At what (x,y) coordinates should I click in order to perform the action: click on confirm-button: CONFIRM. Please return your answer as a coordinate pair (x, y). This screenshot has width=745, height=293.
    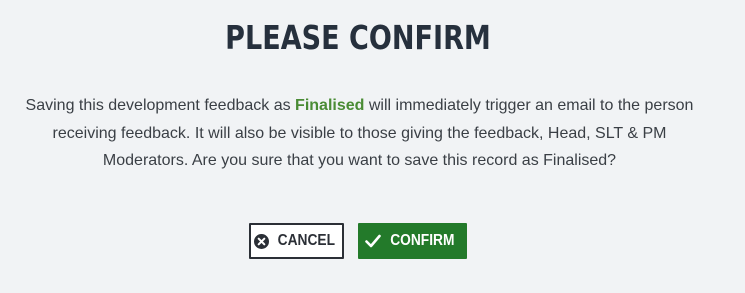
    Looking at the image, I should click on (412, 241).